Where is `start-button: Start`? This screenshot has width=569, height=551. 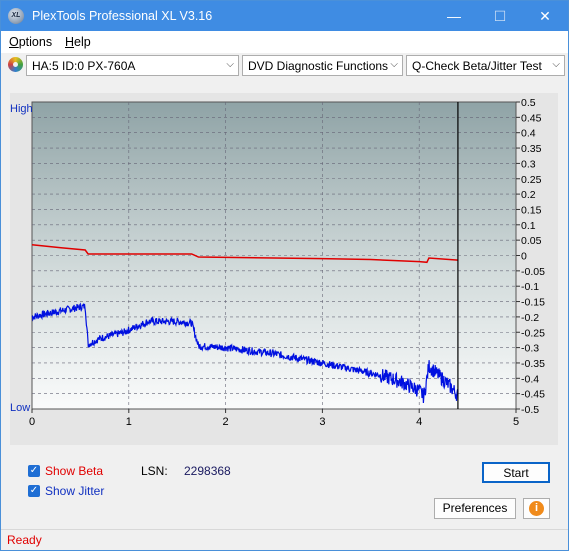
start-button: Start is located at coordinates (516, 472).